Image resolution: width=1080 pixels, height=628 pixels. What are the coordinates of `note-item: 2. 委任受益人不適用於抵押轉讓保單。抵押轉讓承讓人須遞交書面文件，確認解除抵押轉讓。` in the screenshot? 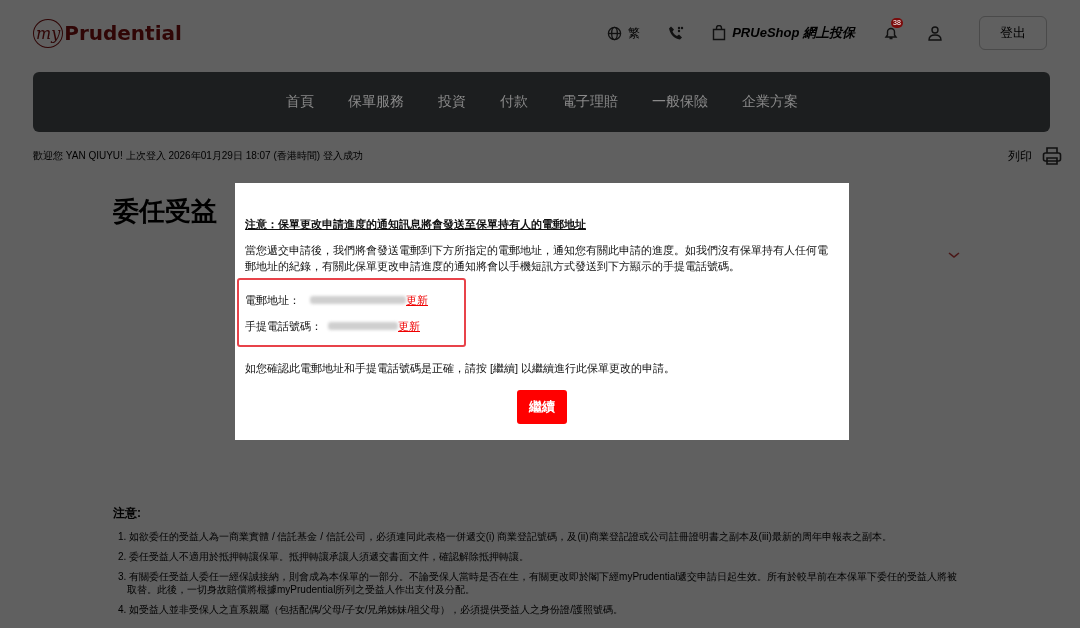 It's located at (324, 556).